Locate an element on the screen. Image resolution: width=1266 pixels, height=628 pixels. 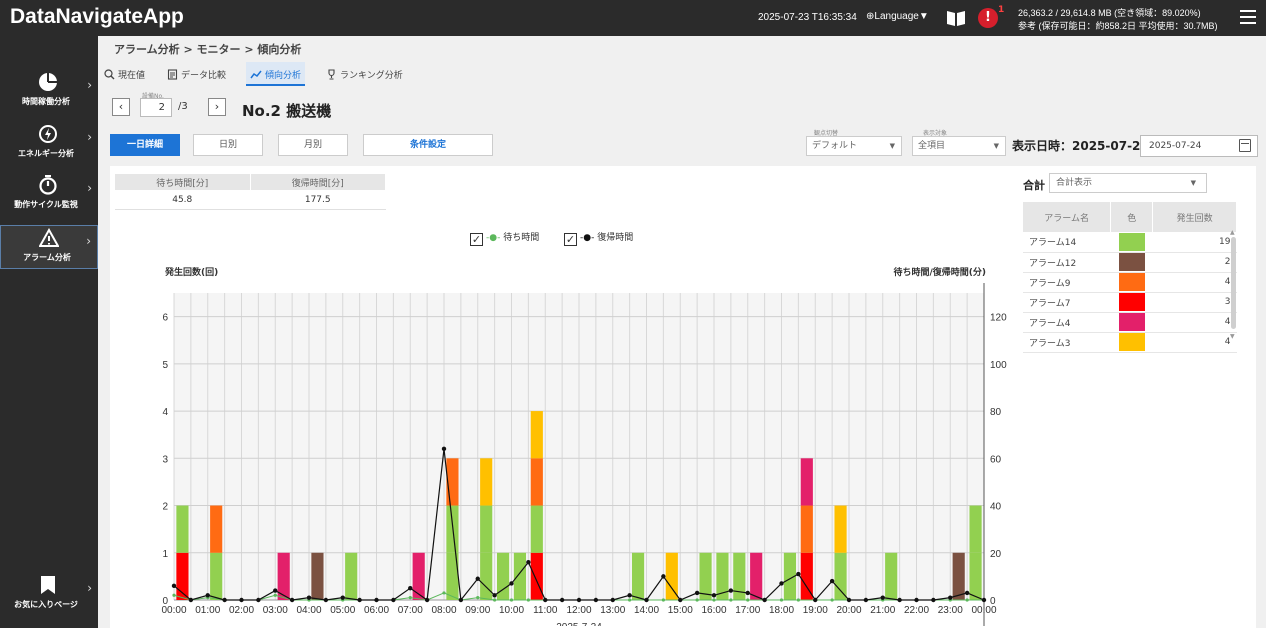
alert-icon: ! is located at coordinates (988, 18).